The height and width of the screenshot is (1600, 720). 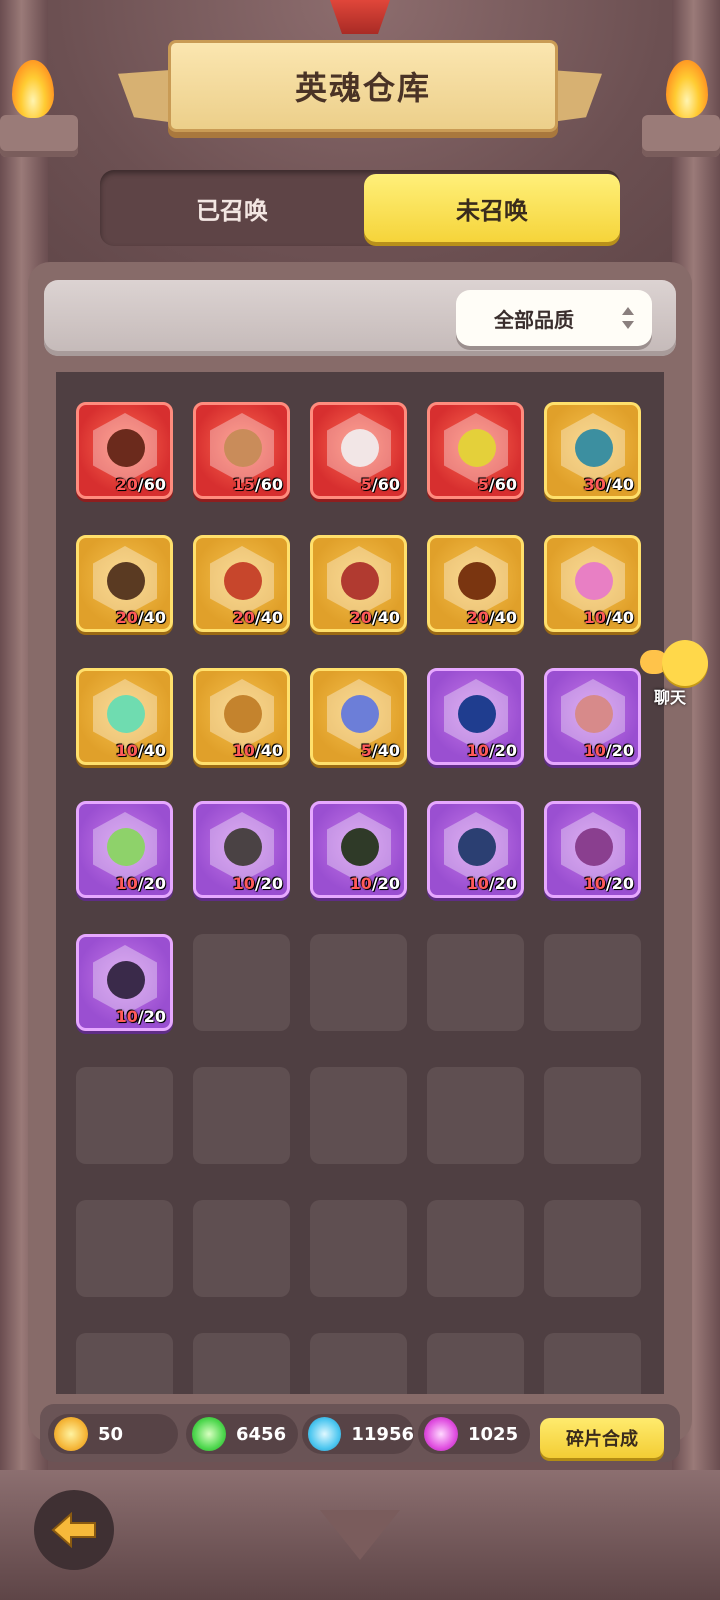 I want to click on shard-count-current: 30, so click(x=594, y=484).